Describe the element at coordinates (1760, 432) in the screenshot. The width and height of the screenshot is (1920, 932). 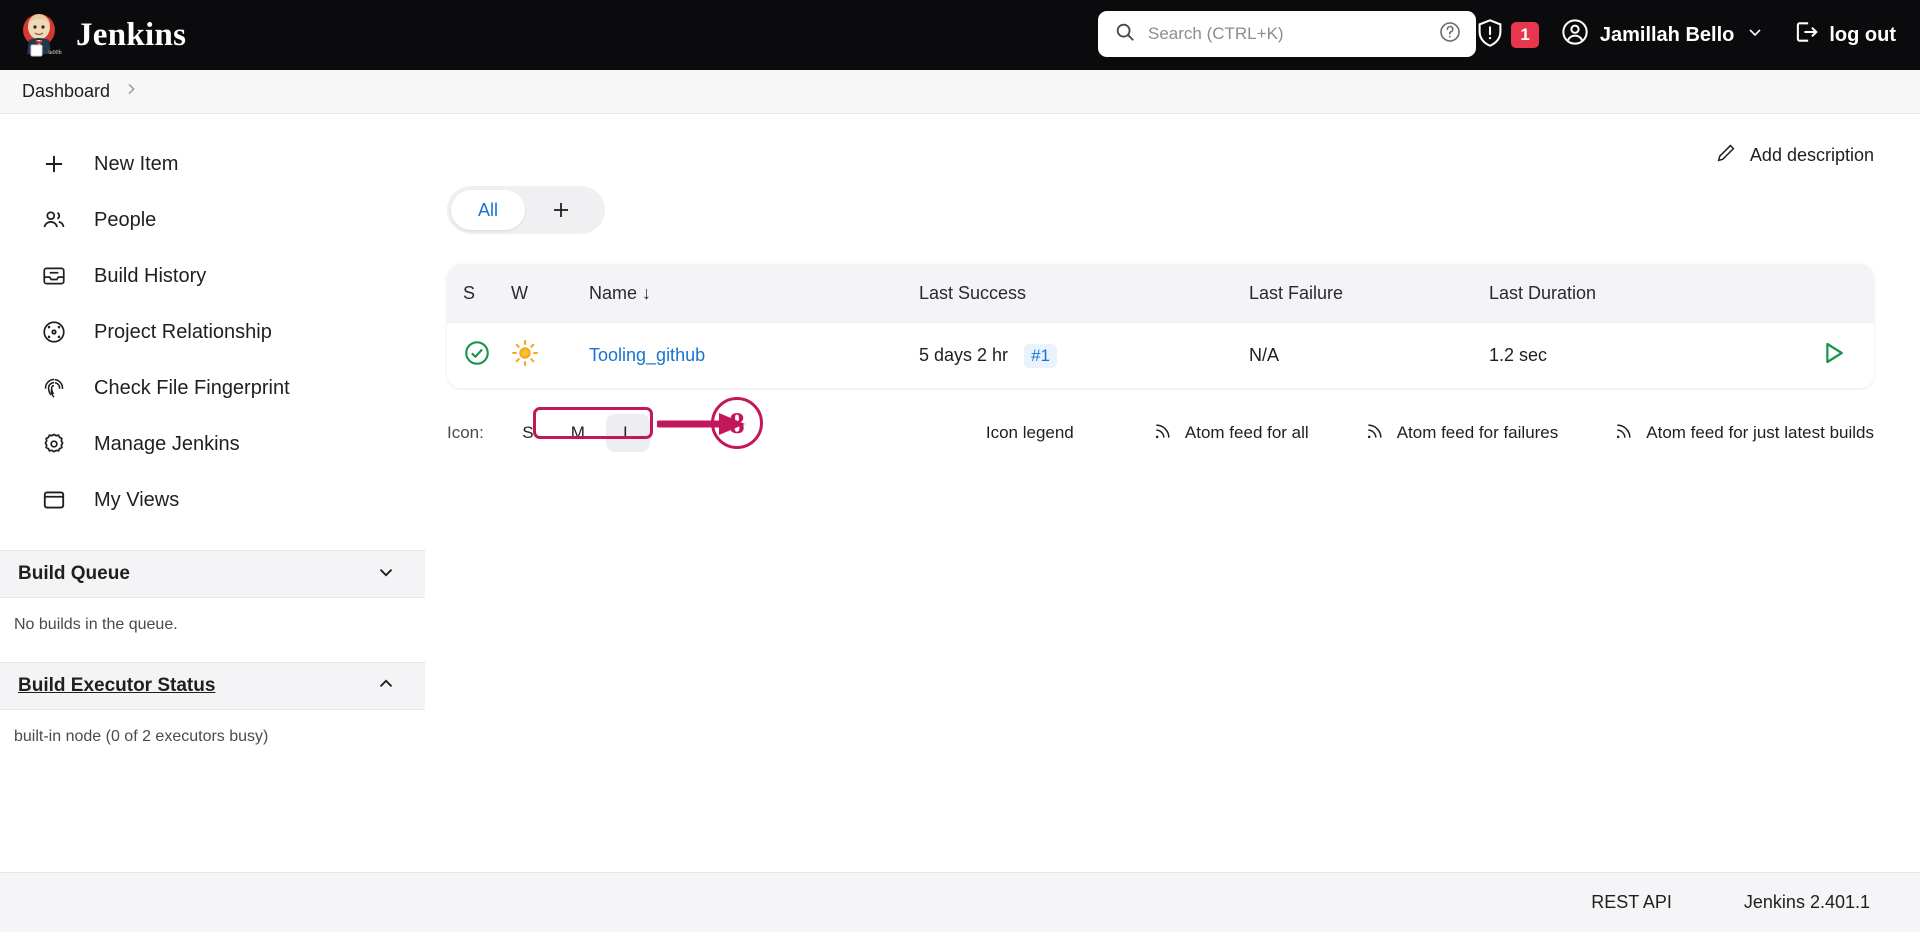
I see `atom-feed-label: Atom feed for just latest builds` at that location.